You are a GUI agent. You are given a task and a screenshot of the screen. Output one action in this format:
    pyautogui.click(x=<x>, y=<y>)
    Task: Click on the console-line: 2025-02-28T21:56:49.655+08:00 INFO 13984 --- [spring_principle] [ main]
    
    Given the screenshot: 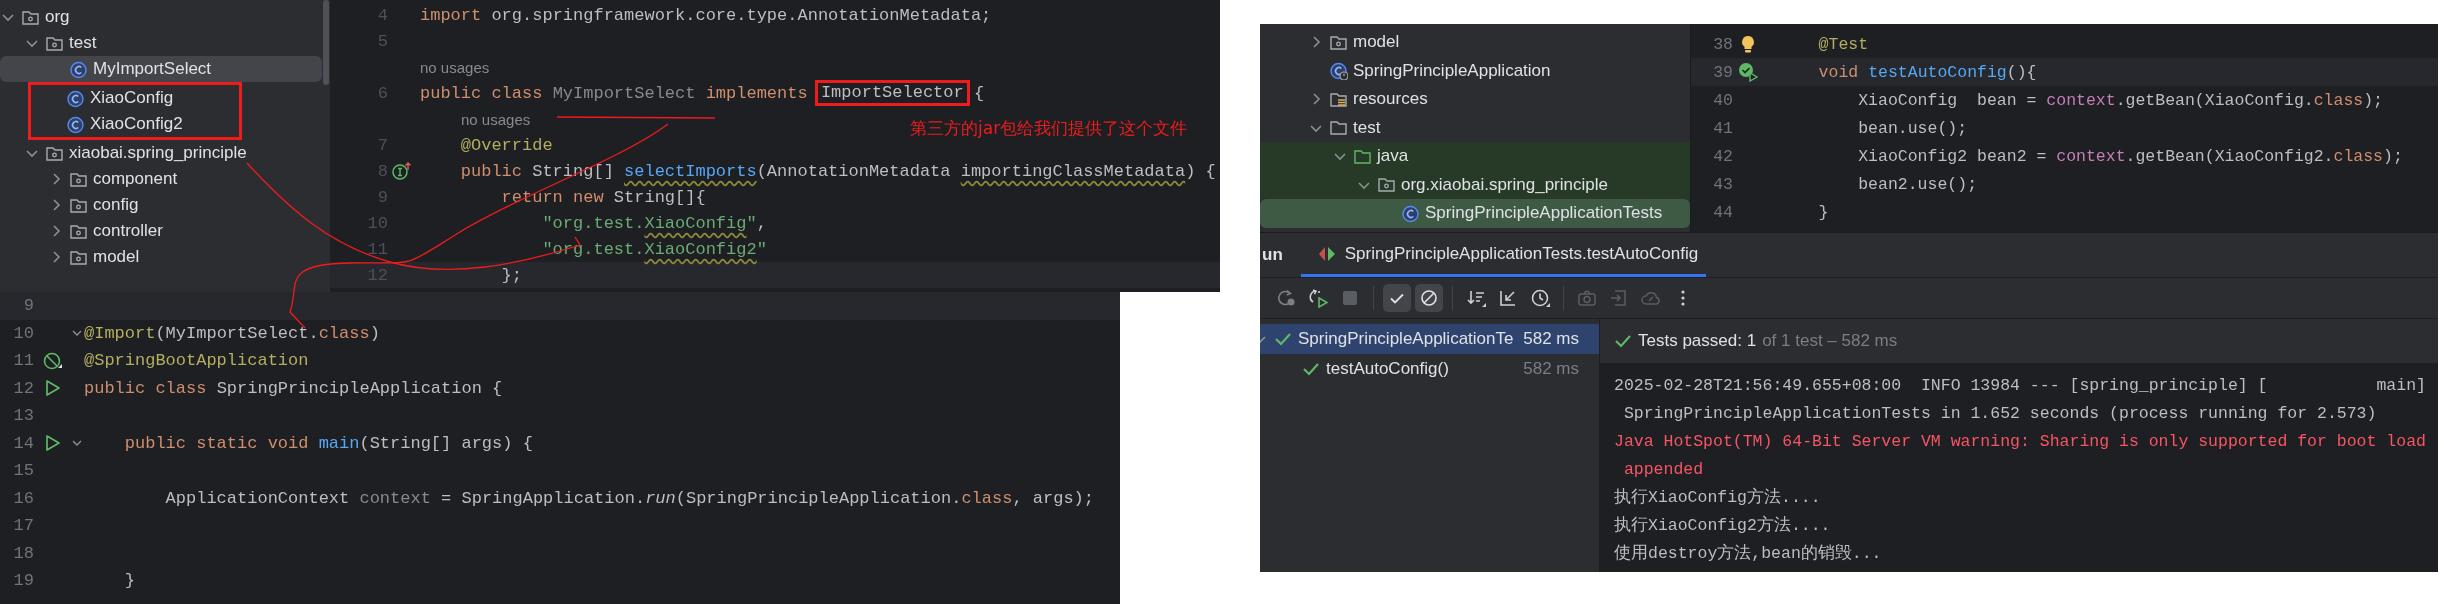 What is the action you would take?
    pyautogui.click(x=2020, y=386)
    